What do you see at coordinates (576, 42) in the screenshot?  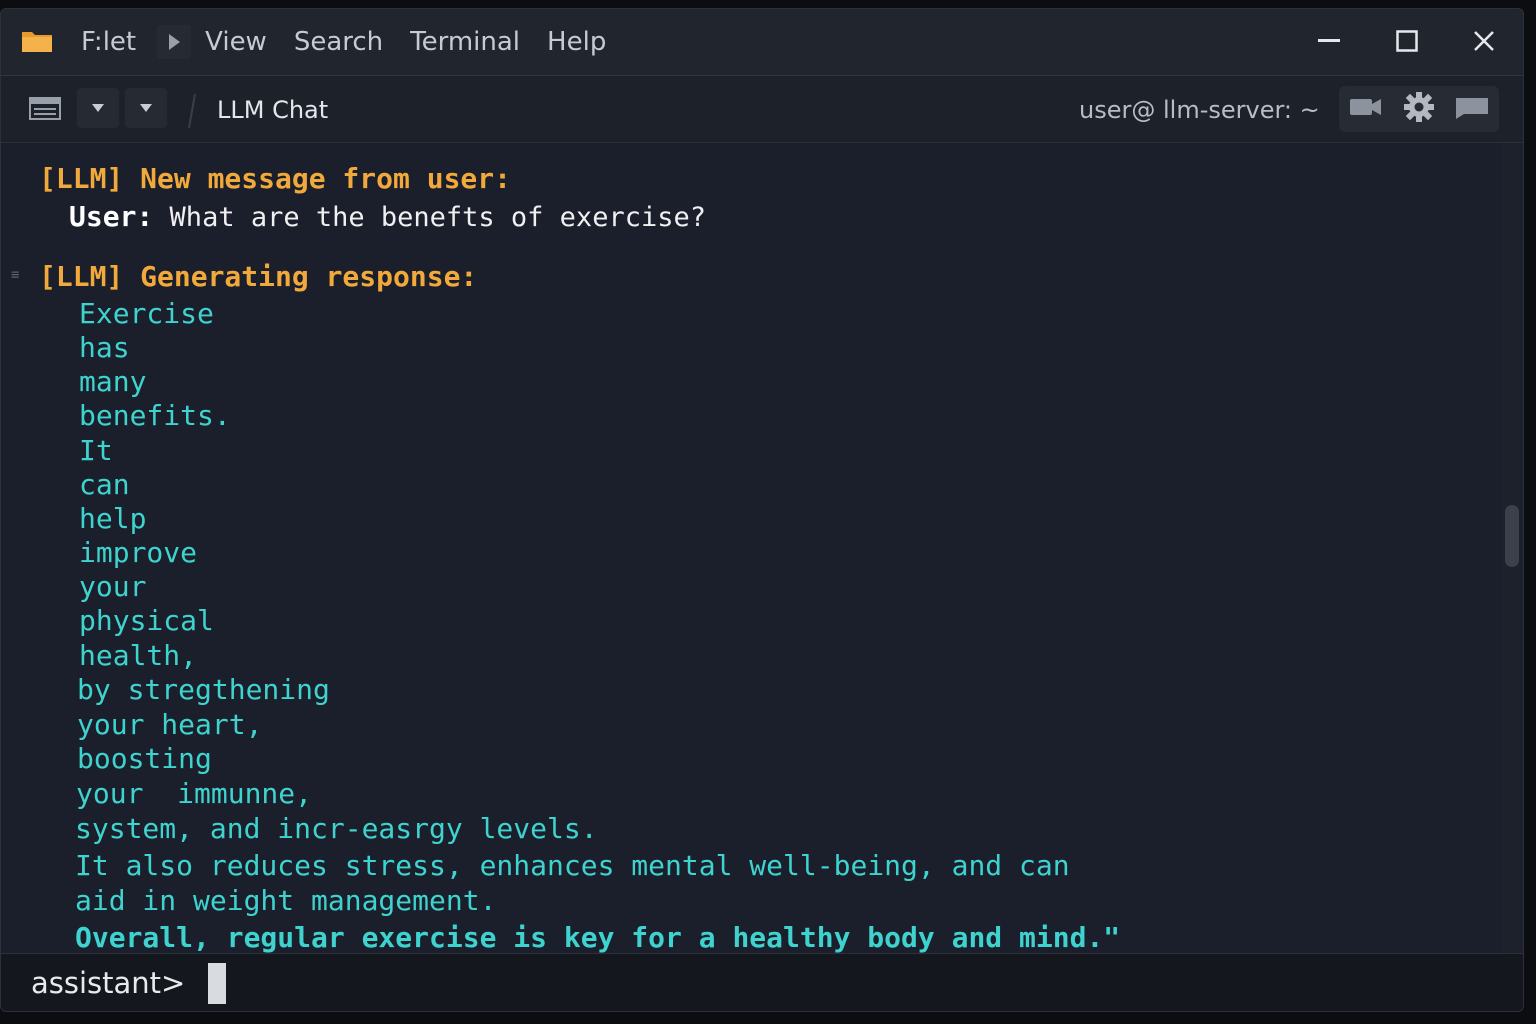 I see `menu-help: Help` at bounding box center [576, 42].